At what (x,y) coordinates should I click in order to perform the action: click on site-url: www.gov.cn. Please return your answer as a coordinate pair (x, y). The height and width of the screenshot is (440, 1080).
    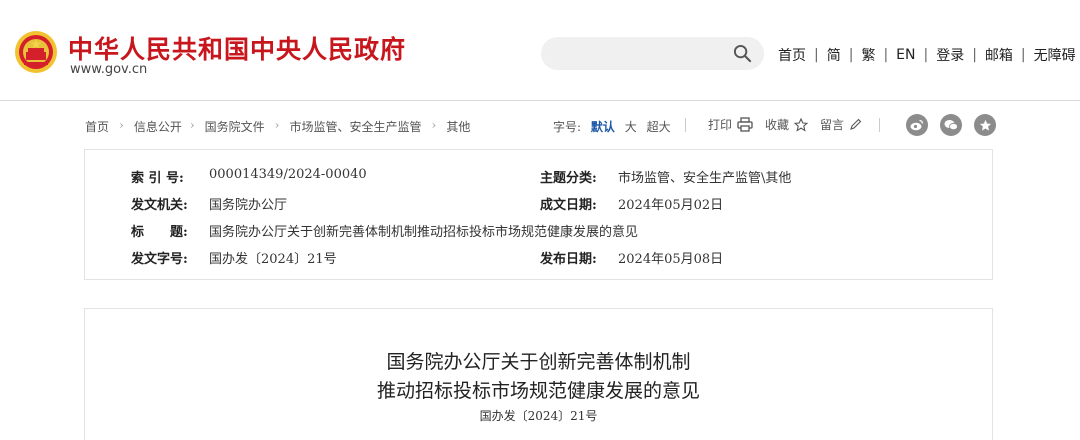
    Looking at the image, I should click on (108, 69).